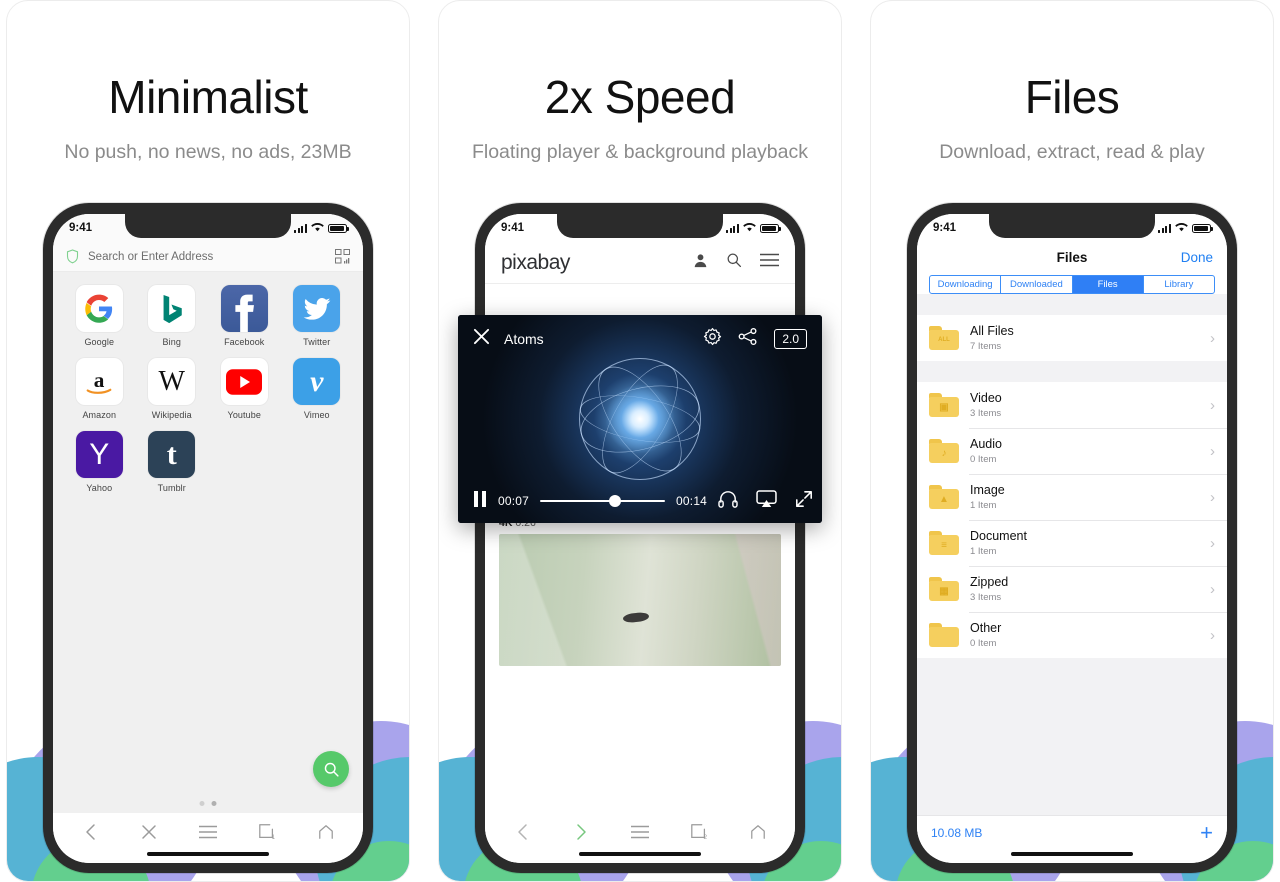 Image resolution: width=1280 pixels, height=882 pixels. What do you see at coordinates (1206, 832) in the screenshot?
I see `add-file-button: +` at bounding box center [1206, 832].